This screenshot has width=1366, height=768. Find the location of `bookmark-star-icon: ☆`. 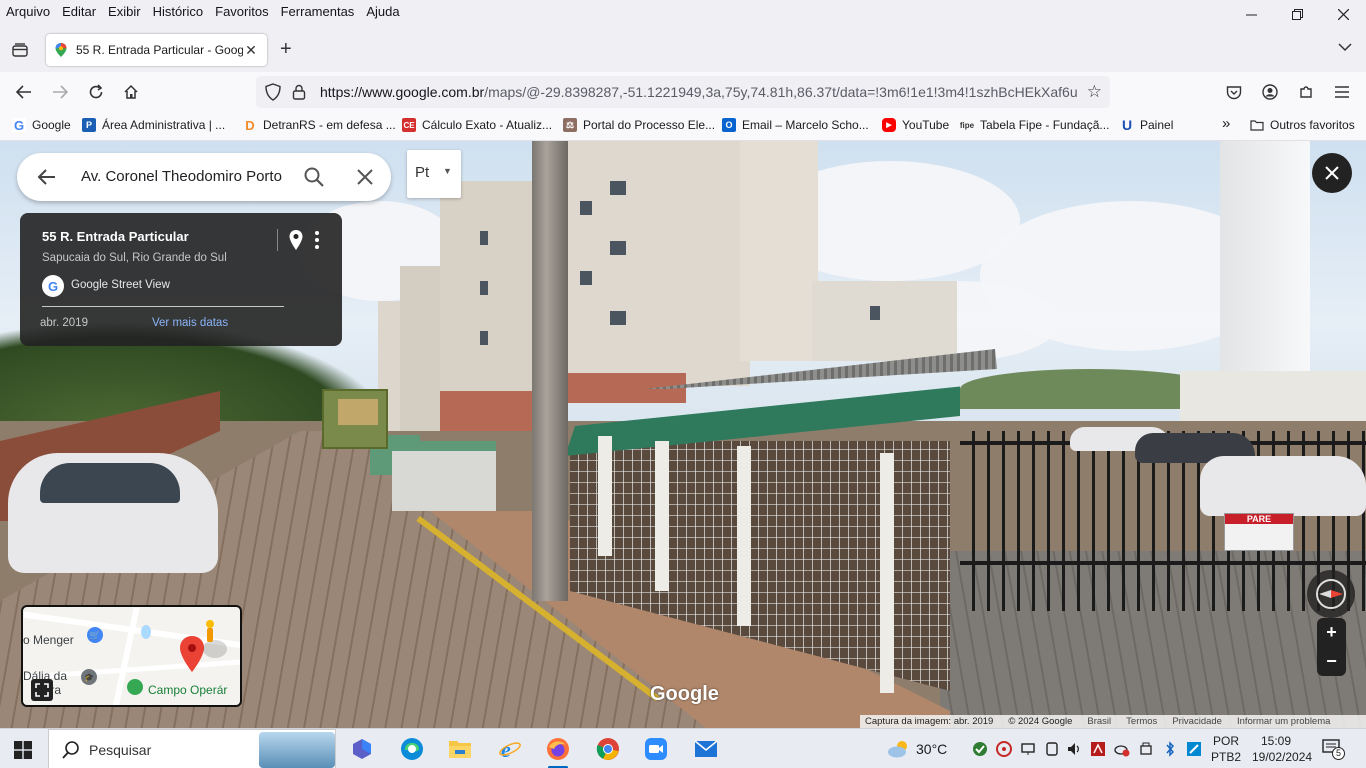

bookmark-star-icon: ☆ is located at coordinates (1094, 92).